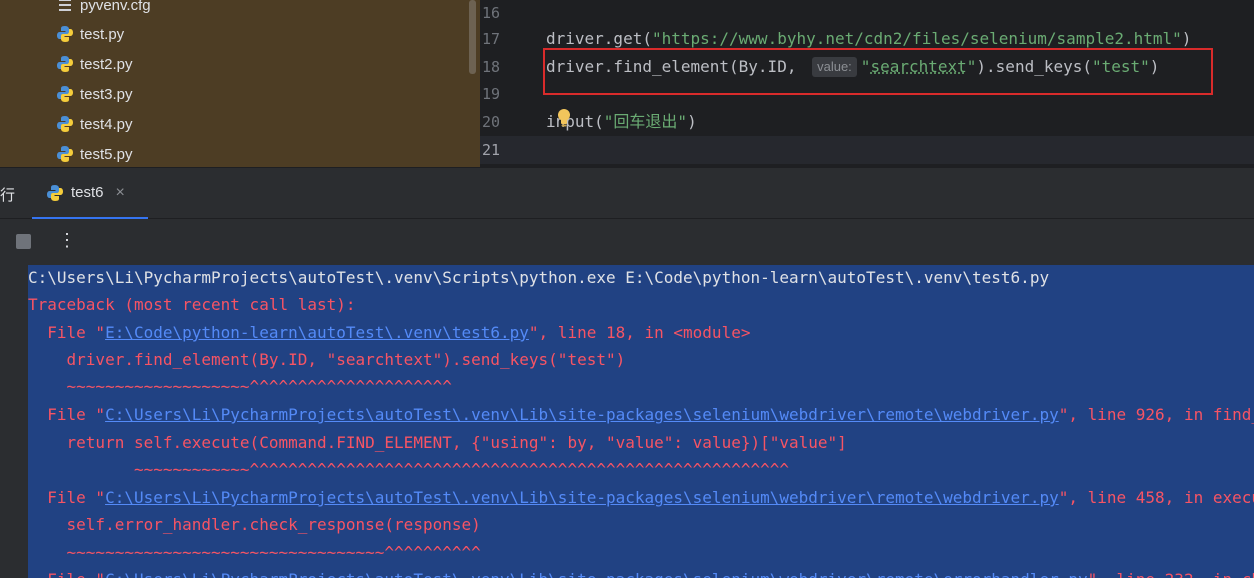 The width and height of the screenshot is (1254, 578). I want to click on line-number: 18, so click(490, 67).